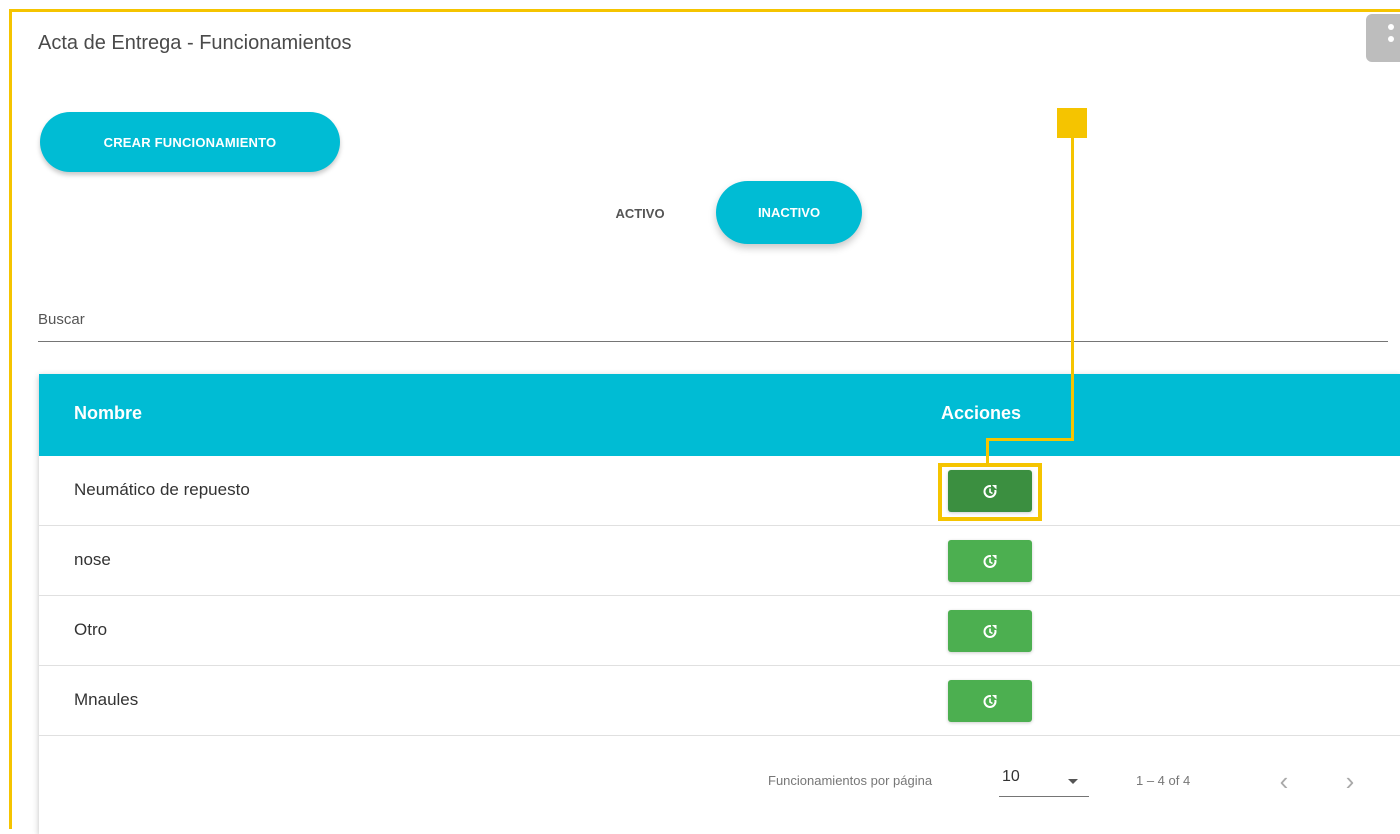  What do you see at coordinates (719, 701) in the screenshot?
I see `table-row: Mnaules` at bounding box center [719, 701].